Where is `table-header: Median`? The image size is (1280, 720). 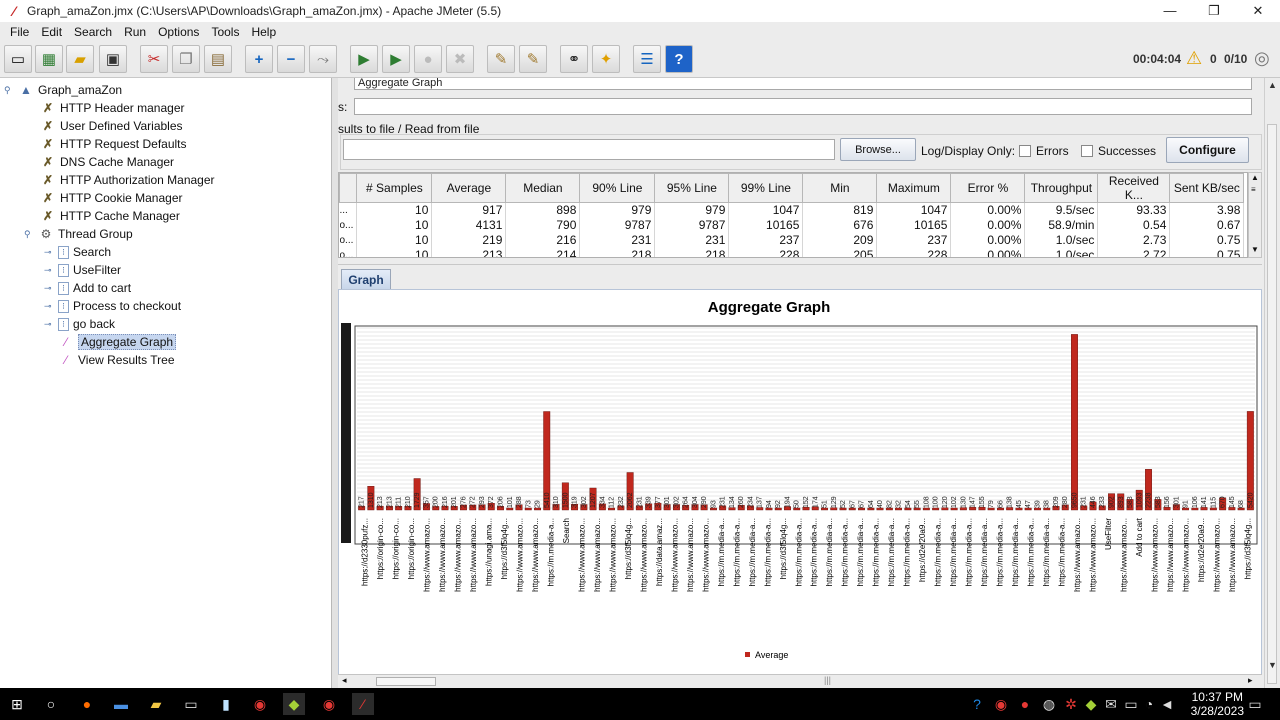
table-header: Median is located at coordinates (543, 188).